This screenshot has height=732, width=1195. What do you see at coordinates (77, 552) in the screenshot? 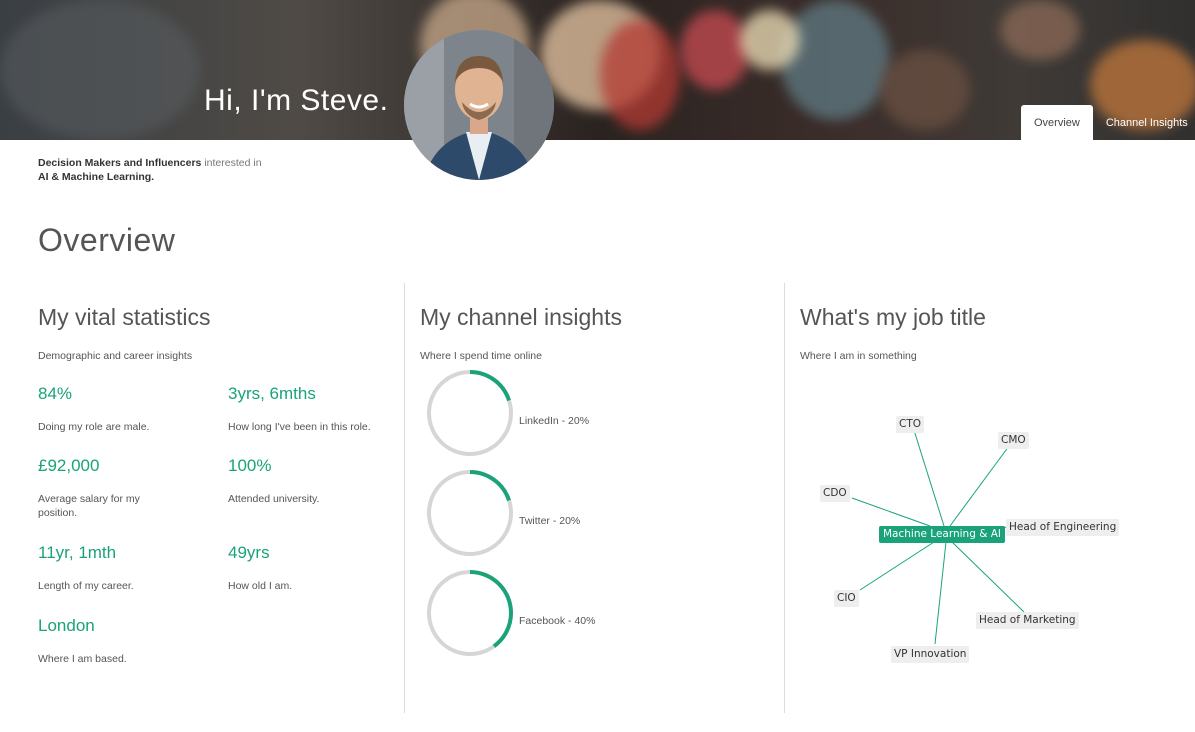
I see `stat-value: 11yr, 1mth` at bounding box center [77, 552].